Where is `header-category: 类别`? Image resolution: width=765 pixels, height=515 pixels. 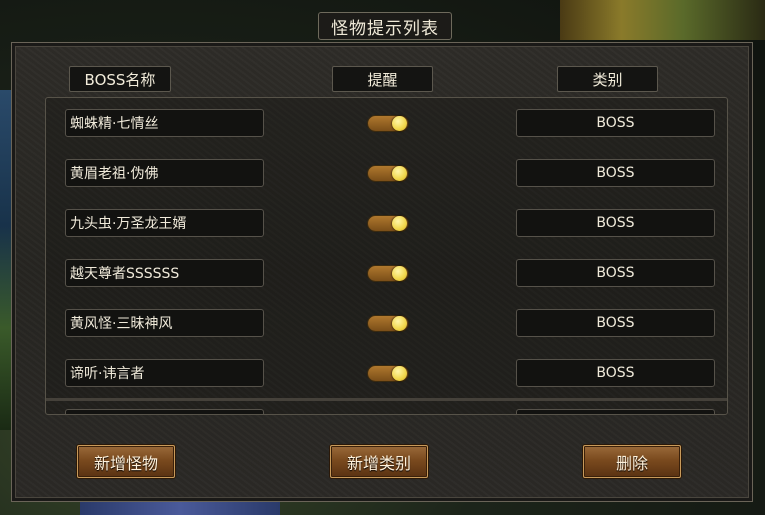 header-category: 类别 is located at coordinates (607, 79).